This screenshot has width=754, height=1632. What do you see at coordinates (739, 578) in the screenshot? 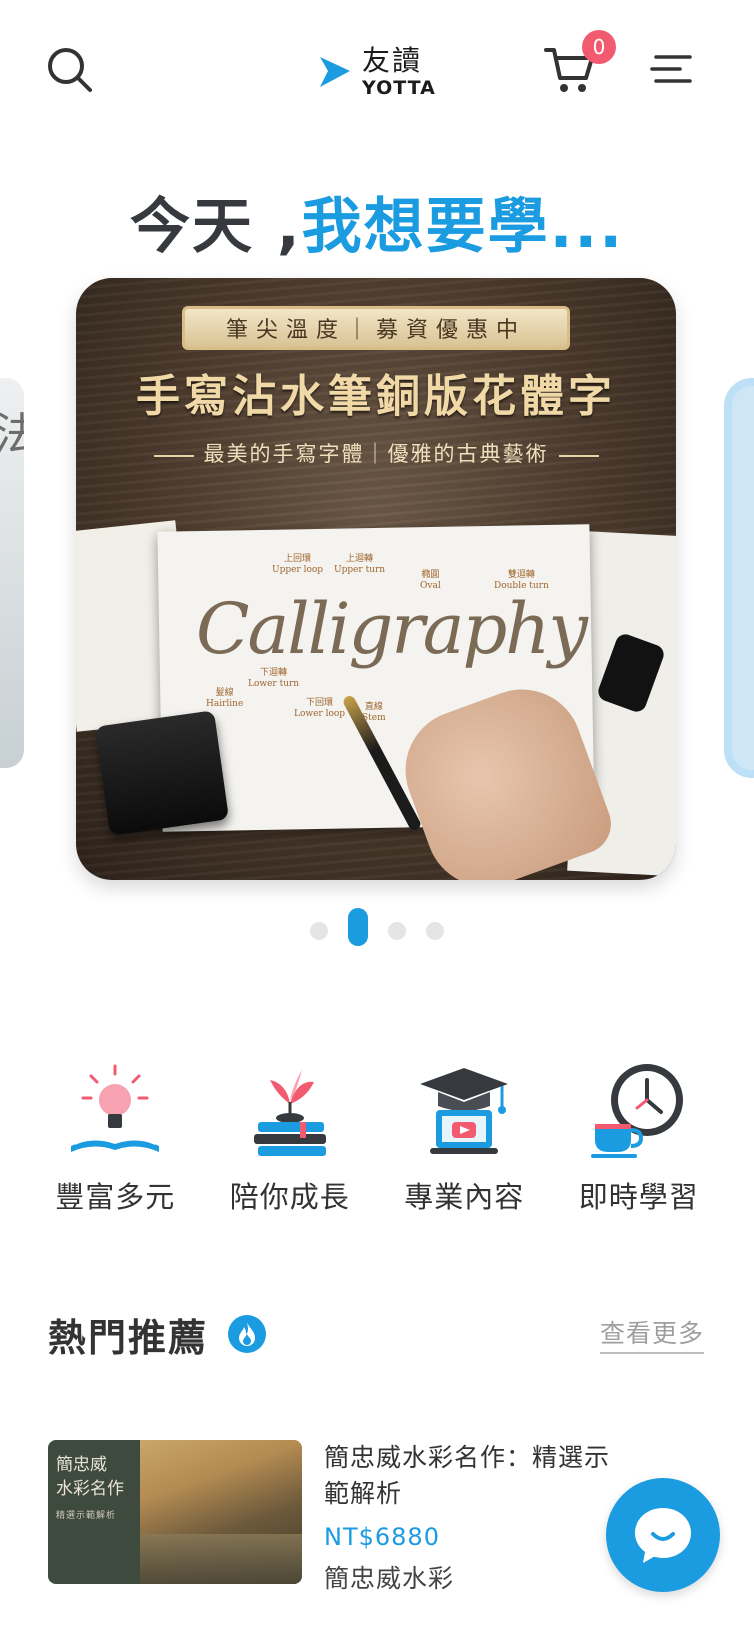
I see `carousel-next-slide` at bounding box center [739, 578].